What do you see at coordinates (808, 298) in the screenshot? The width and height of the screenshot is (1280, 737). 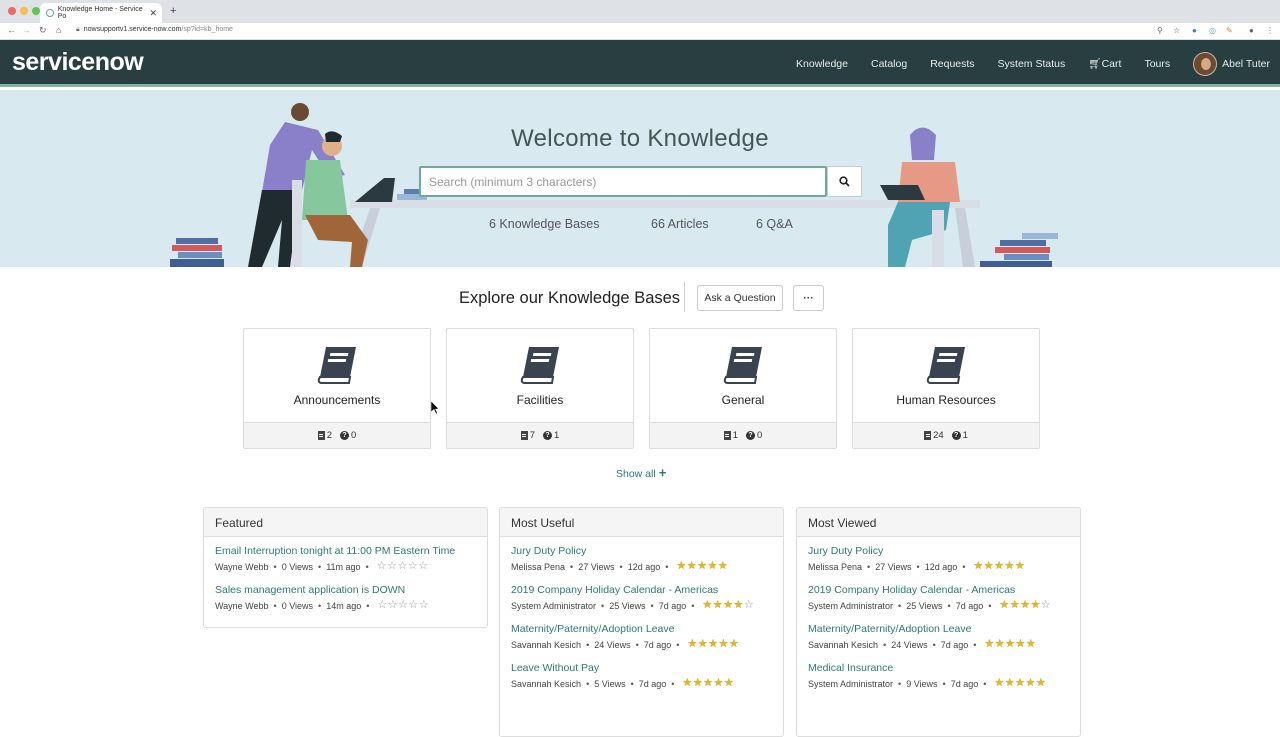 I see `more-options-button: ···` at bounding box center [808, 298].